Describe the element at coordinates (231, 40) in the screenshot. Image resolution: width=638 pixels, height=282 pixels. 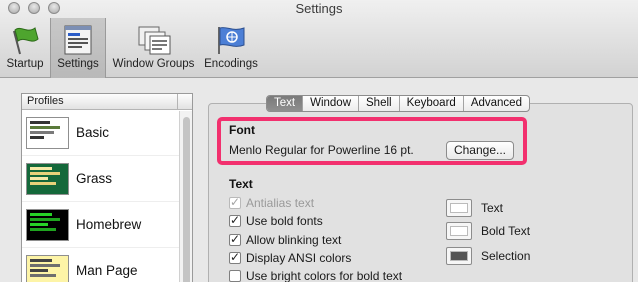
I see `encodings-flag-icon` at that location.